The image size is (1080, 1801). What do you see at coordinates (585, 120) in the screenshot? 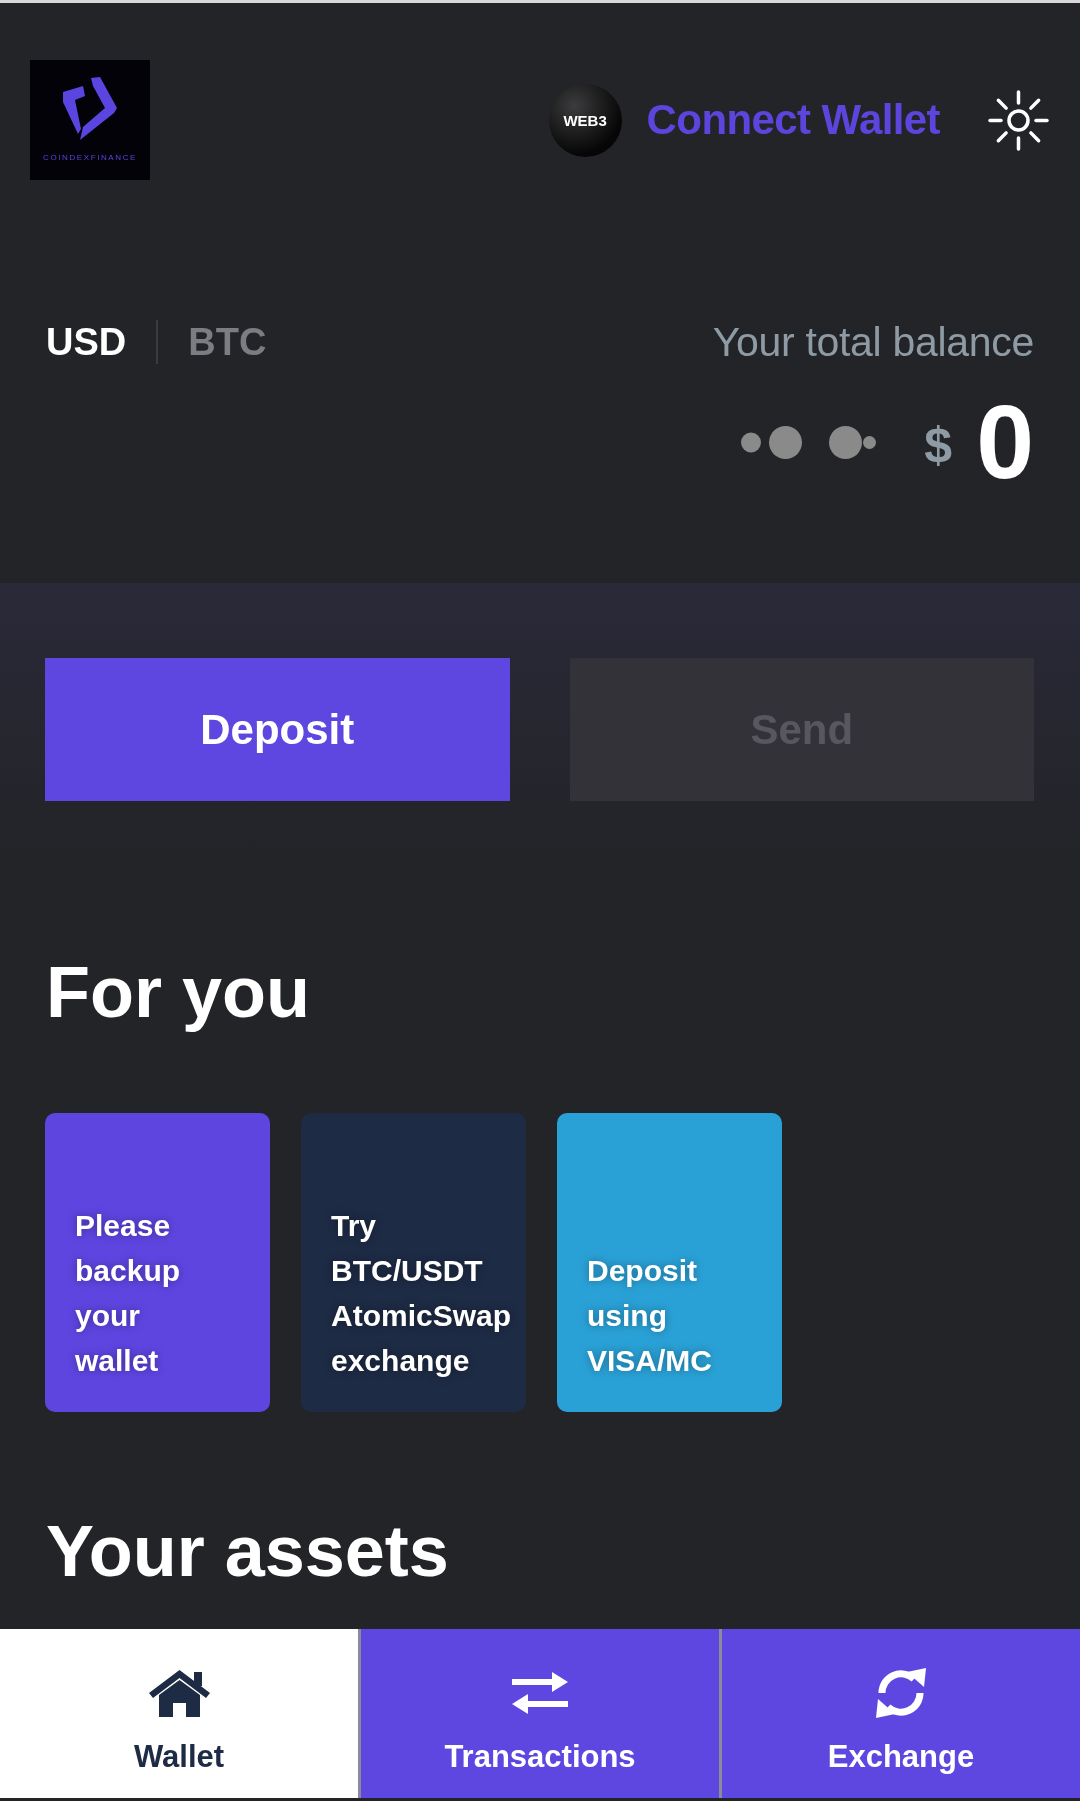
I see `web3-badge: WEB3` at bounding box center [585, 120].